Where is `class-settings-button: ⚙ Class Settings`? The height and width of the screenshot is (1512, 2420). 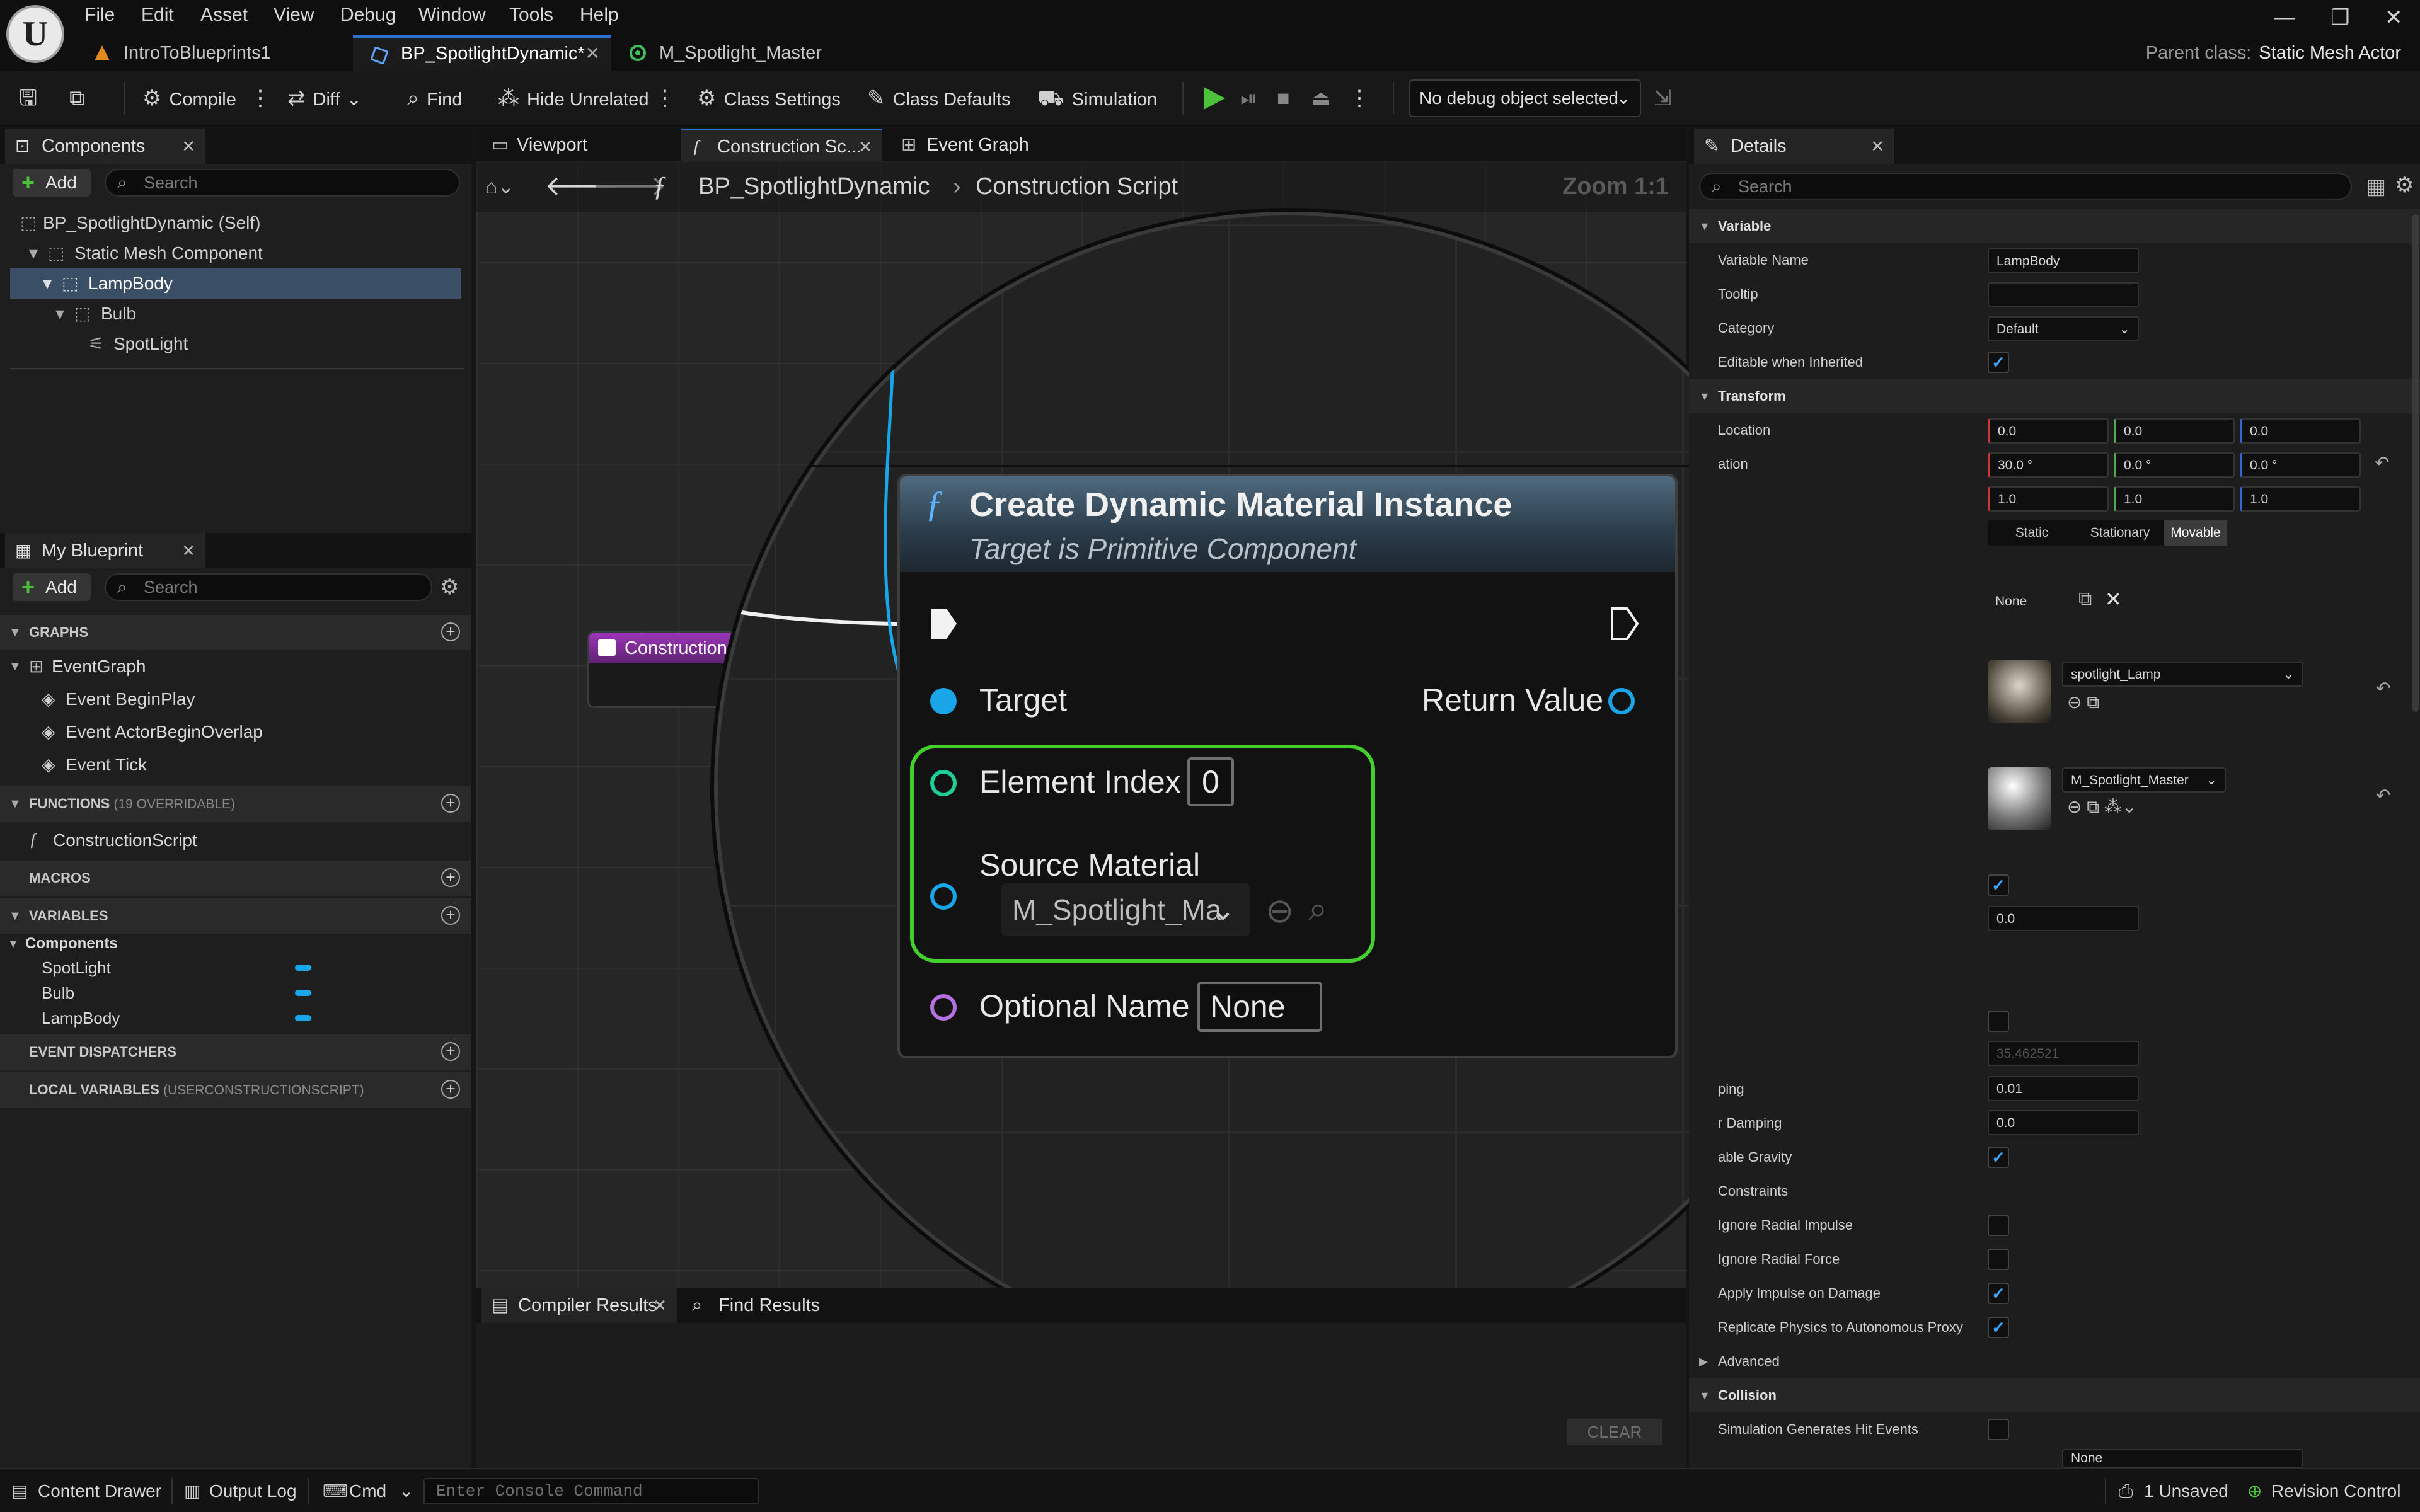
class-settings-button: ⚙ Class Settings is located at coordinates (769, 98).